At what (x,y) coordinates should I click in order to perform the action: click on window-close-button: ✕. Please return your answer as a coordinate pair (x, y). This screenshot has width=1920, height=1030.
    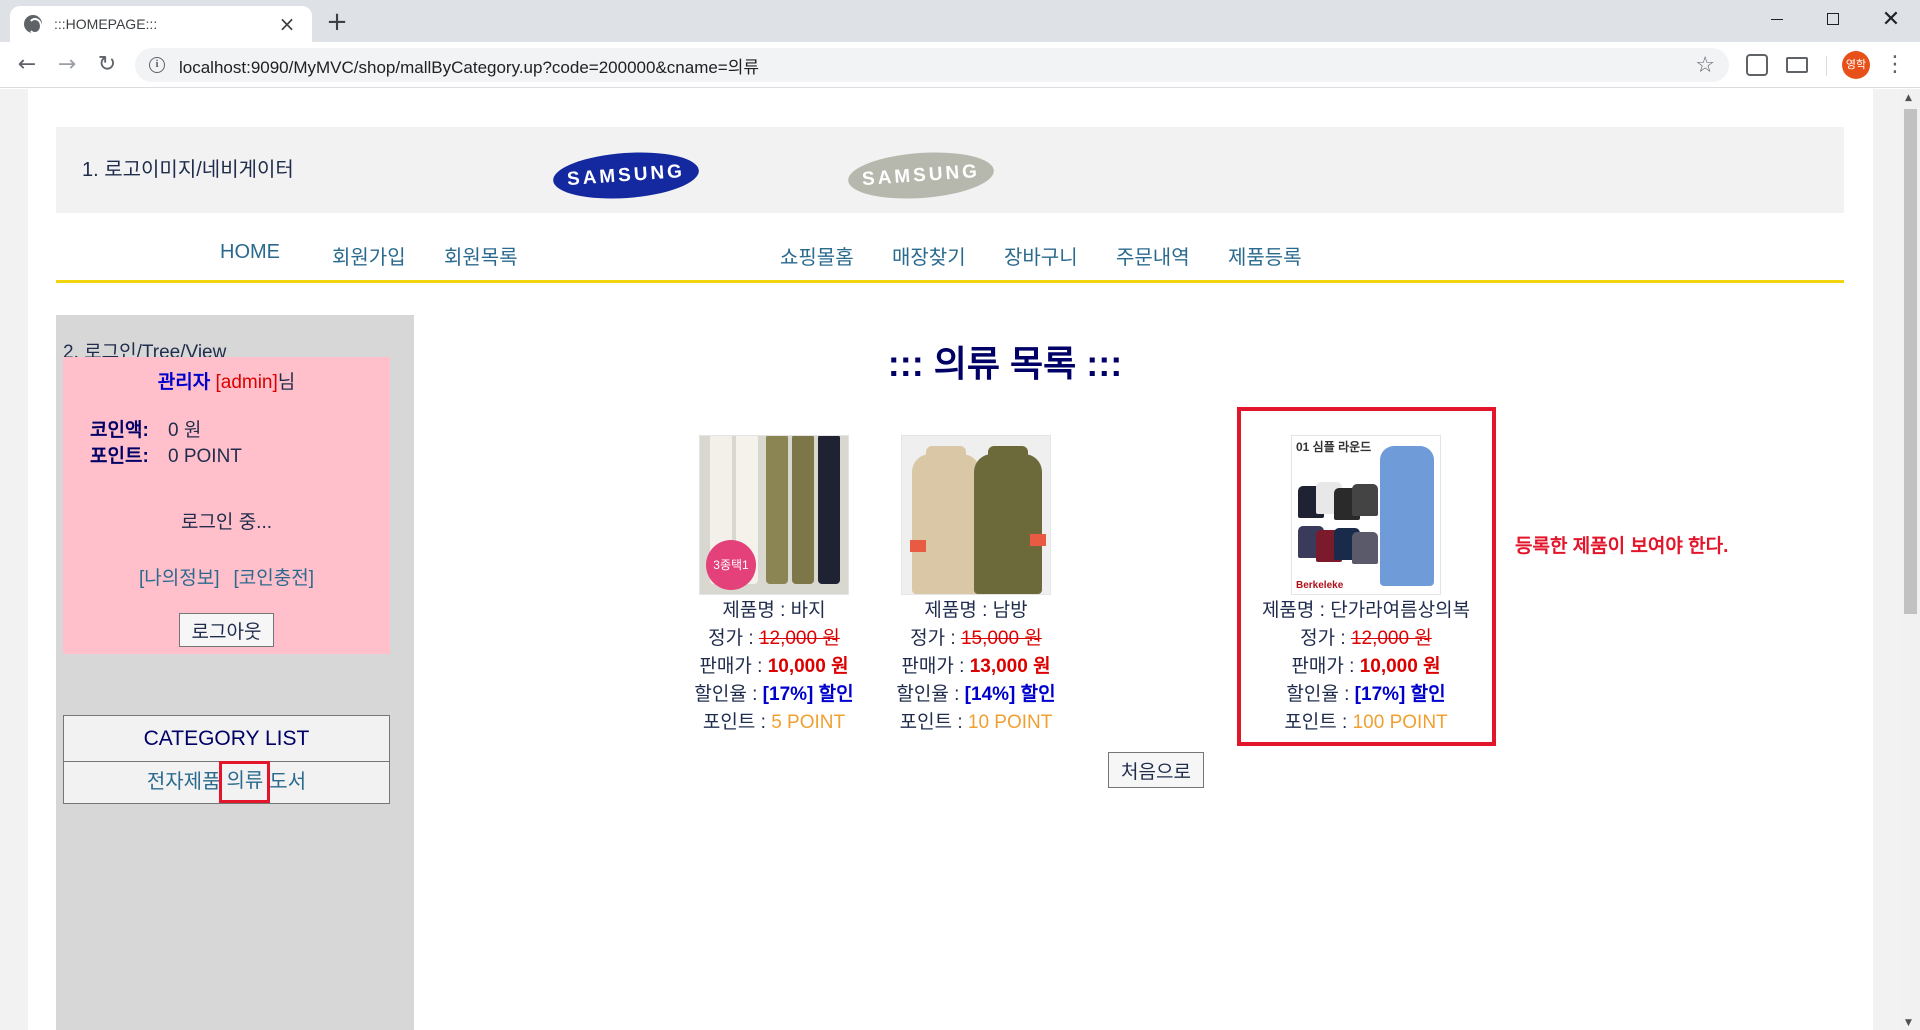
    Looking at the image, I should click on (1891, 19).